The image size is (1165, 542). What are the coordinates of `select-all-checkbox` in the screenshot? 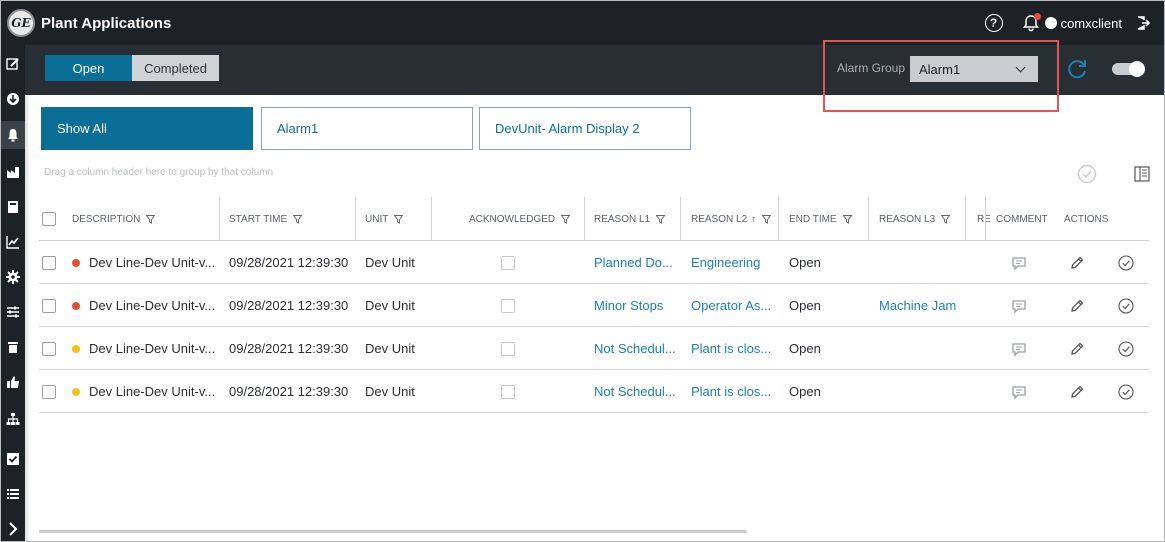 It's located at (49, 219).